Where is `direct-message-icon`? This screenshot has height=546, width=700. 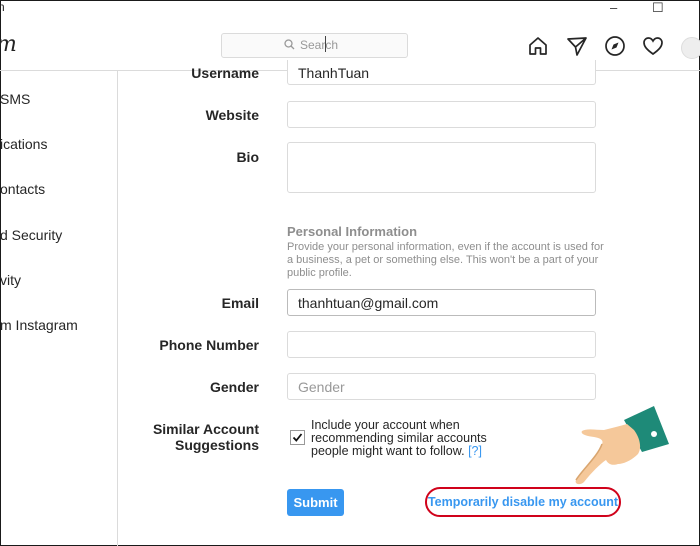 direct-message-icon is located at coordinates (577, 46).